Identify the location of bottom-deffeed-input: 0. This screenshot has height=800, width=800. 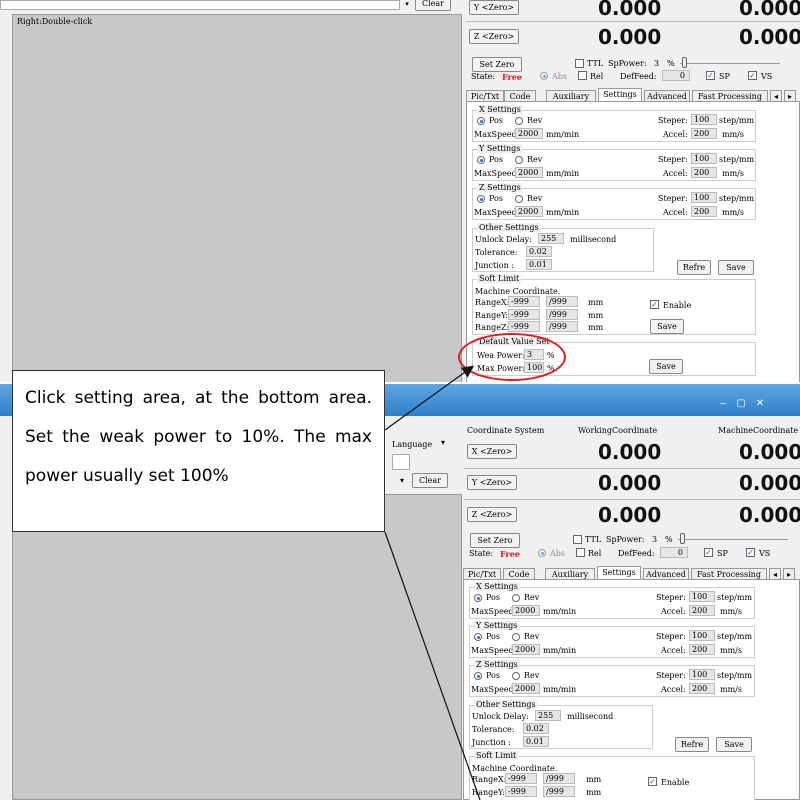
(674, 552).